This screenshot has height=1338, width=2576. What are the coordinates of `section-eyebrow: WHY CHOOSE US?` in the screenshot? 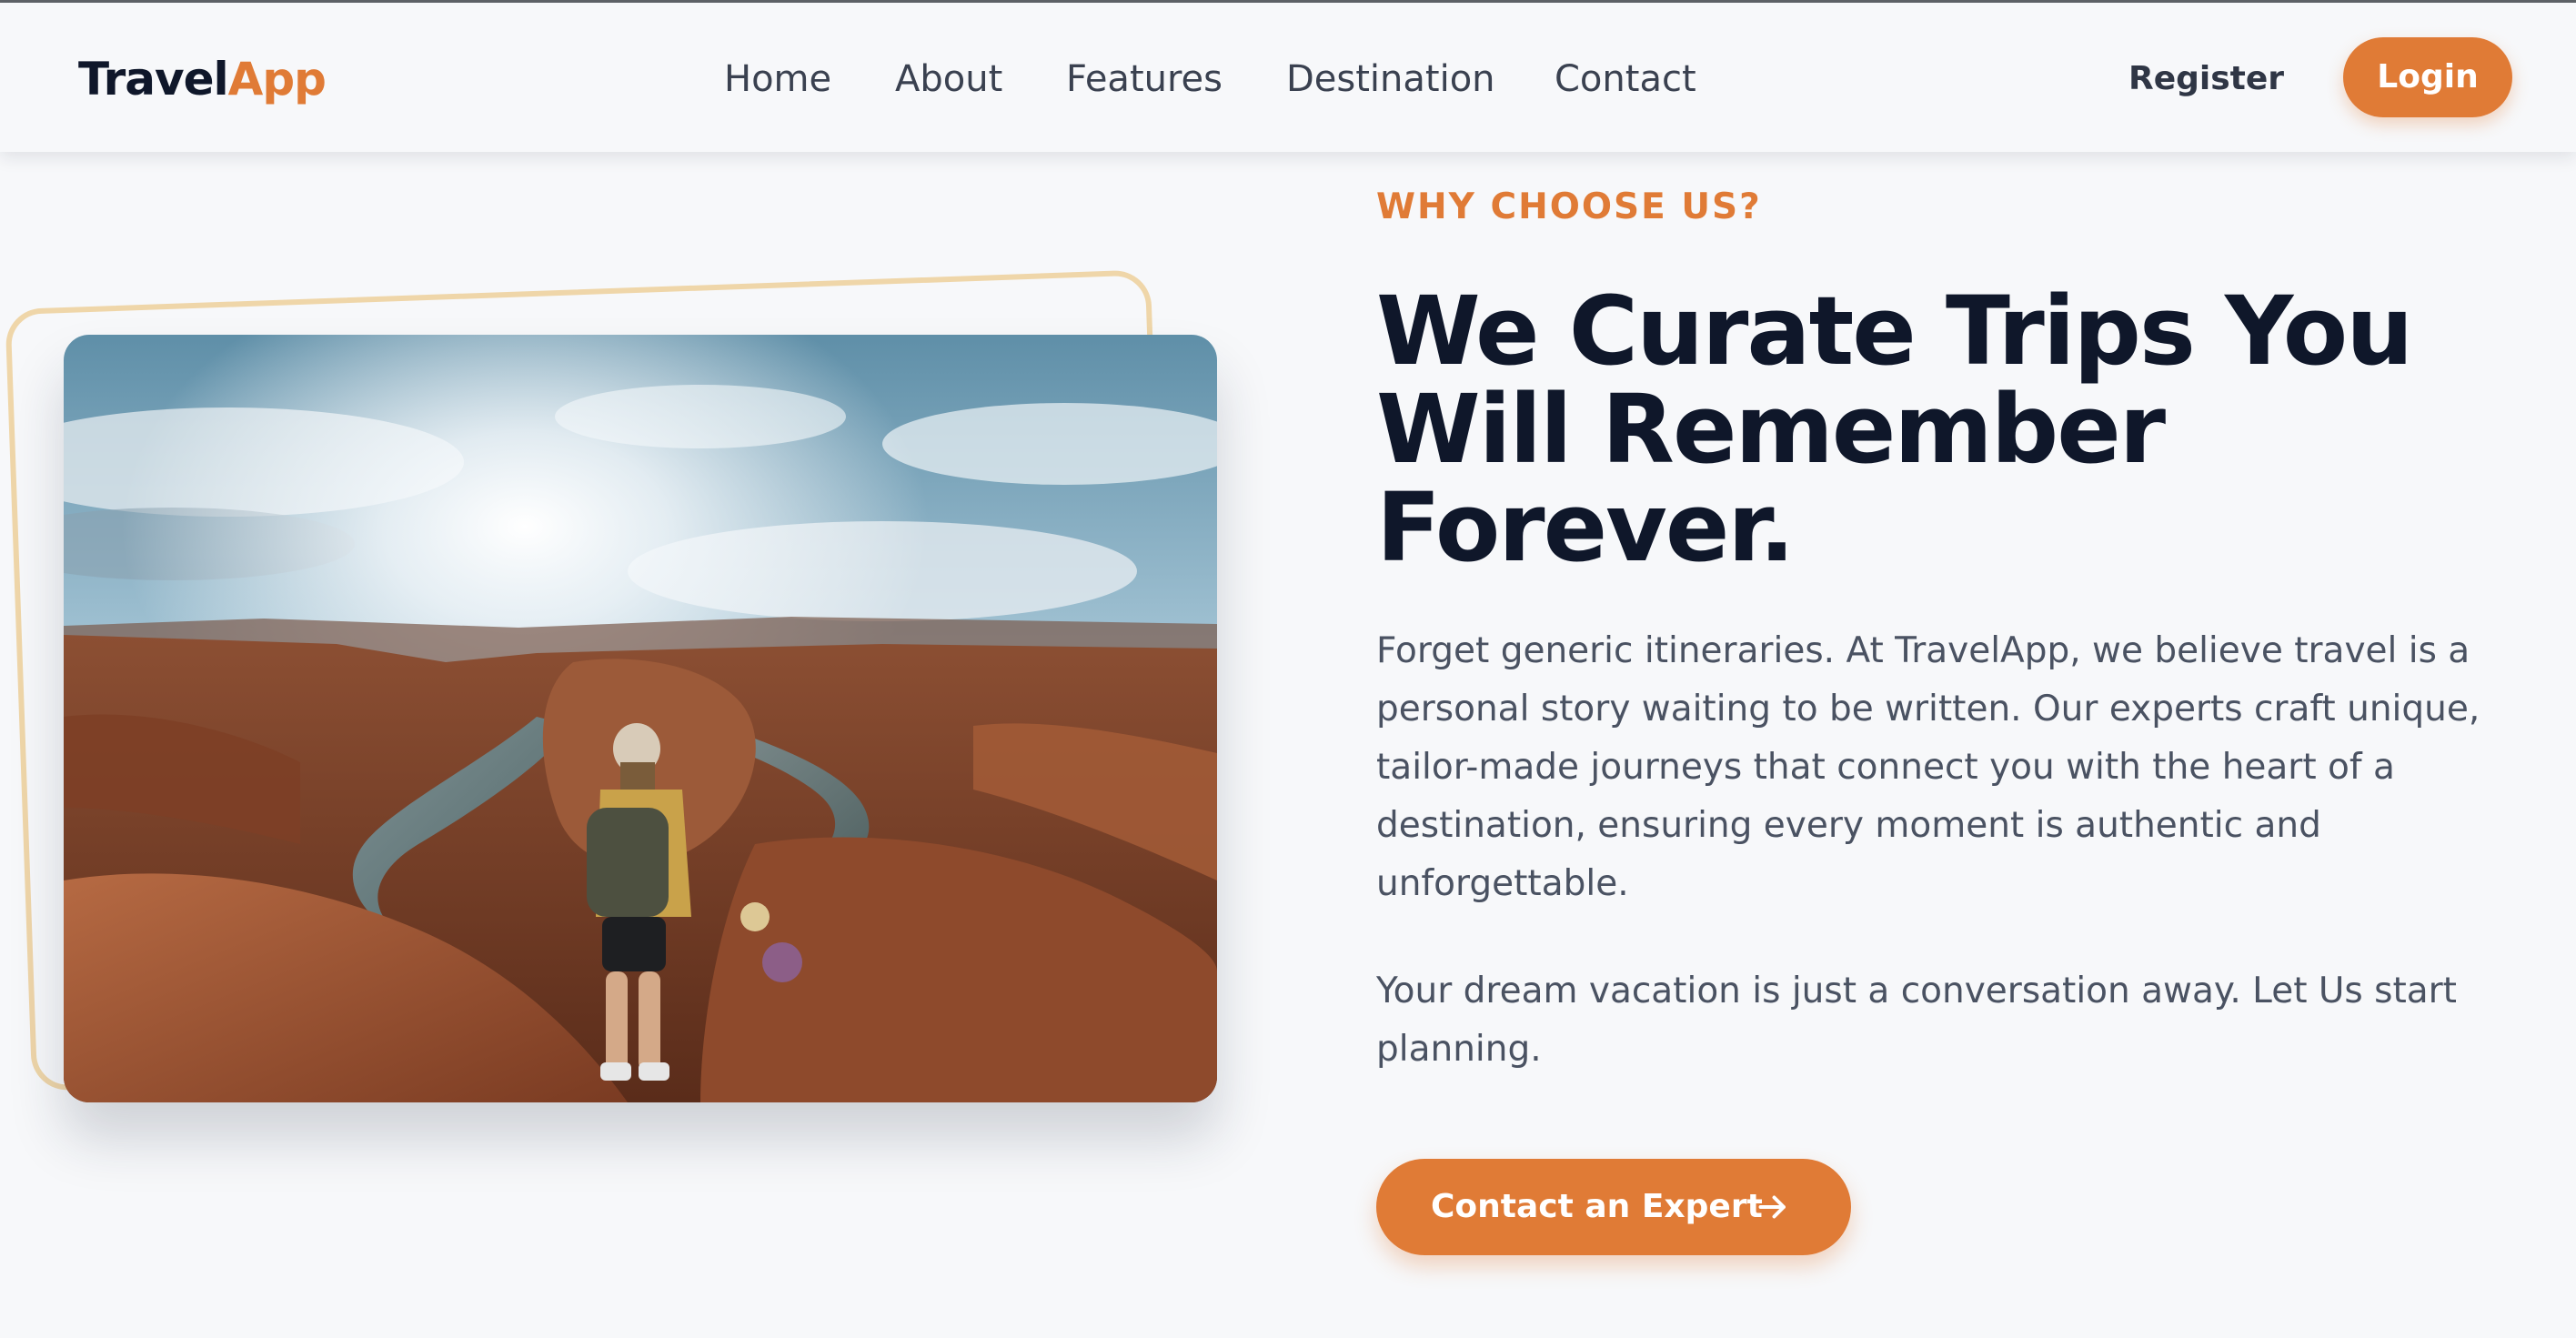 It's located at (1569, 206).